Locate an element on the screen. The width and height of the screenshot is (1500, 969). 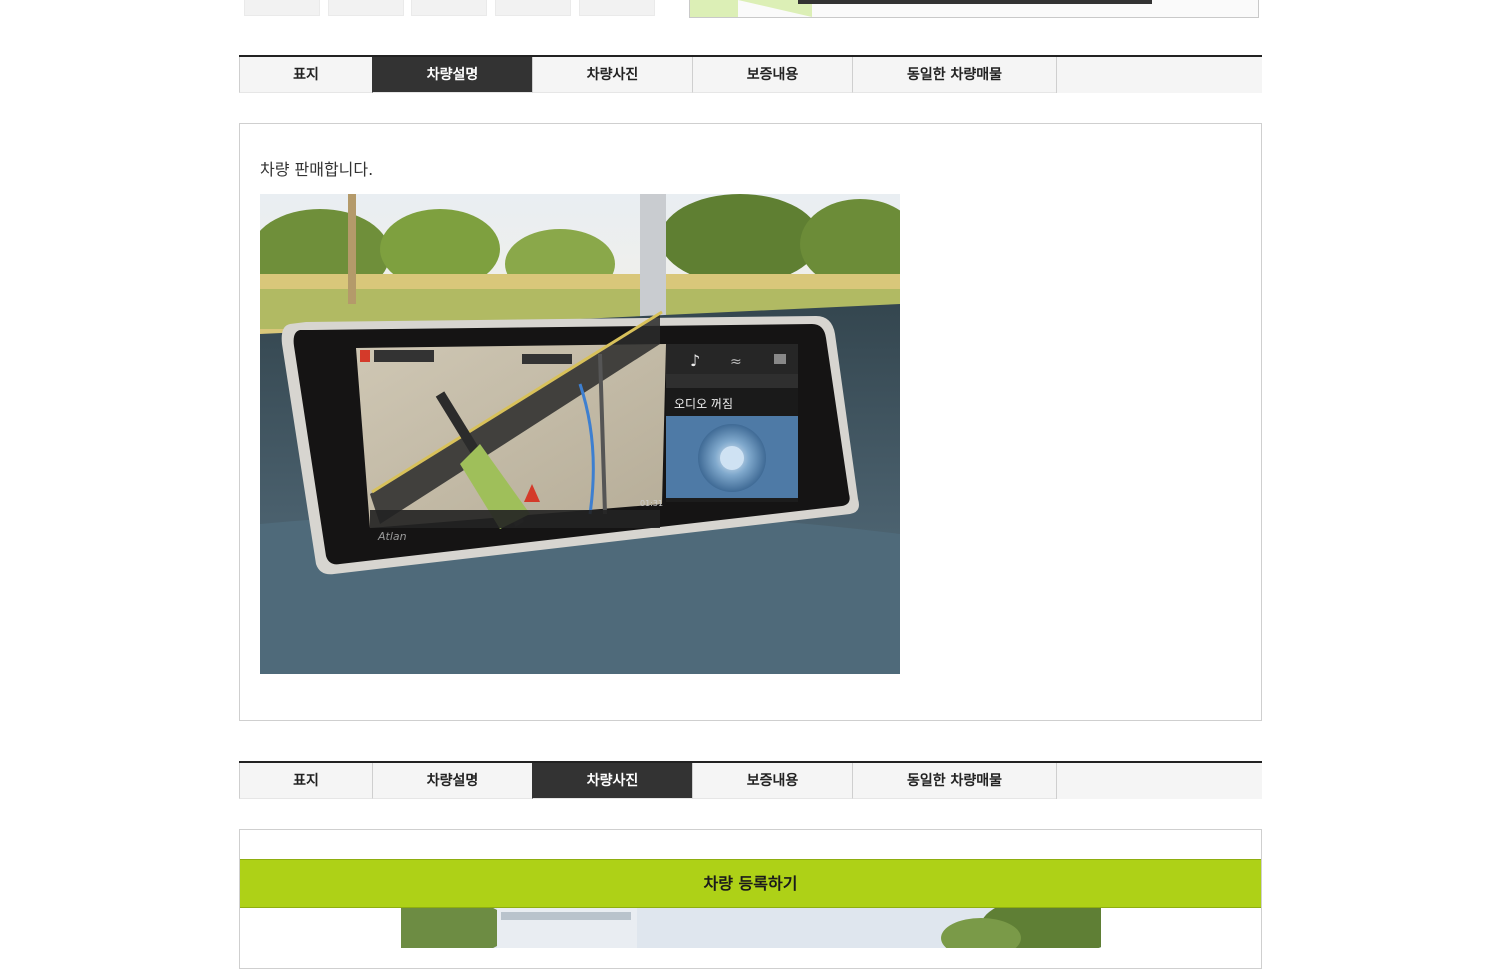
banner-accent is located at coordinates (714, 8).